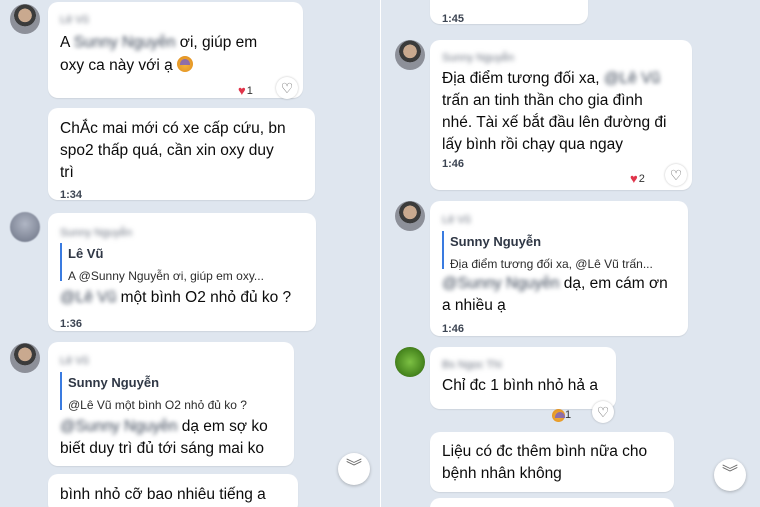 The width and height of the screenshot is (760, 507). Describe the element at coordinates (554, 122) in the screenshot. I see `message-text: nhé. Tài xế bắt đầu lên đường đi` at that location.